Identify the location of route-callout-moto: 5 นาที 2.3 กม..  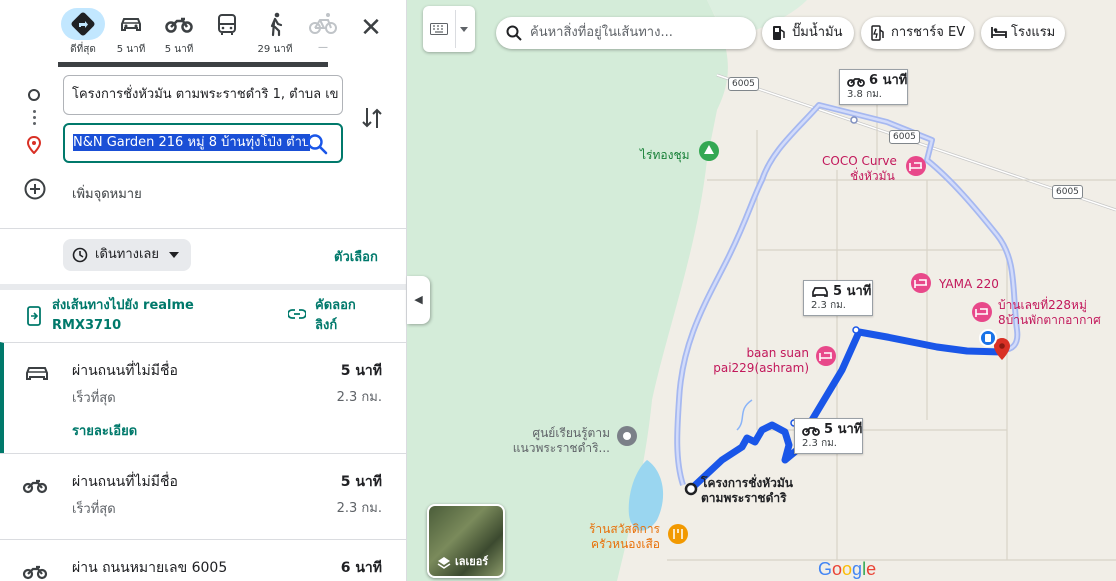
(828, 436).